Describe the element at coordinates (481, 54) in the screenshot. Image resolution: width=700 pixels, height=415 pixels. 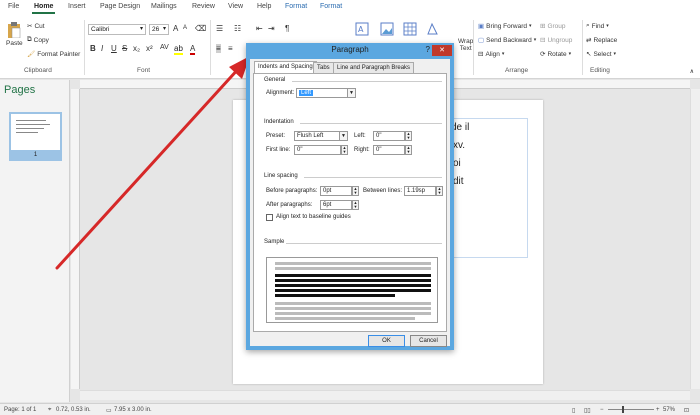
I see `align-icon: ⊟` at that location.